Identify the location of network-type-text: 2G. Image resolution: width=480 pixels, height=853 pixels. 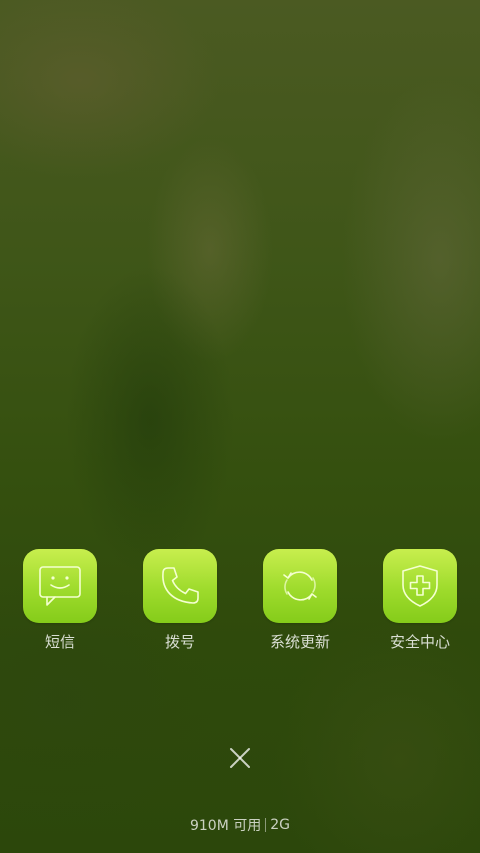
(280, 825).